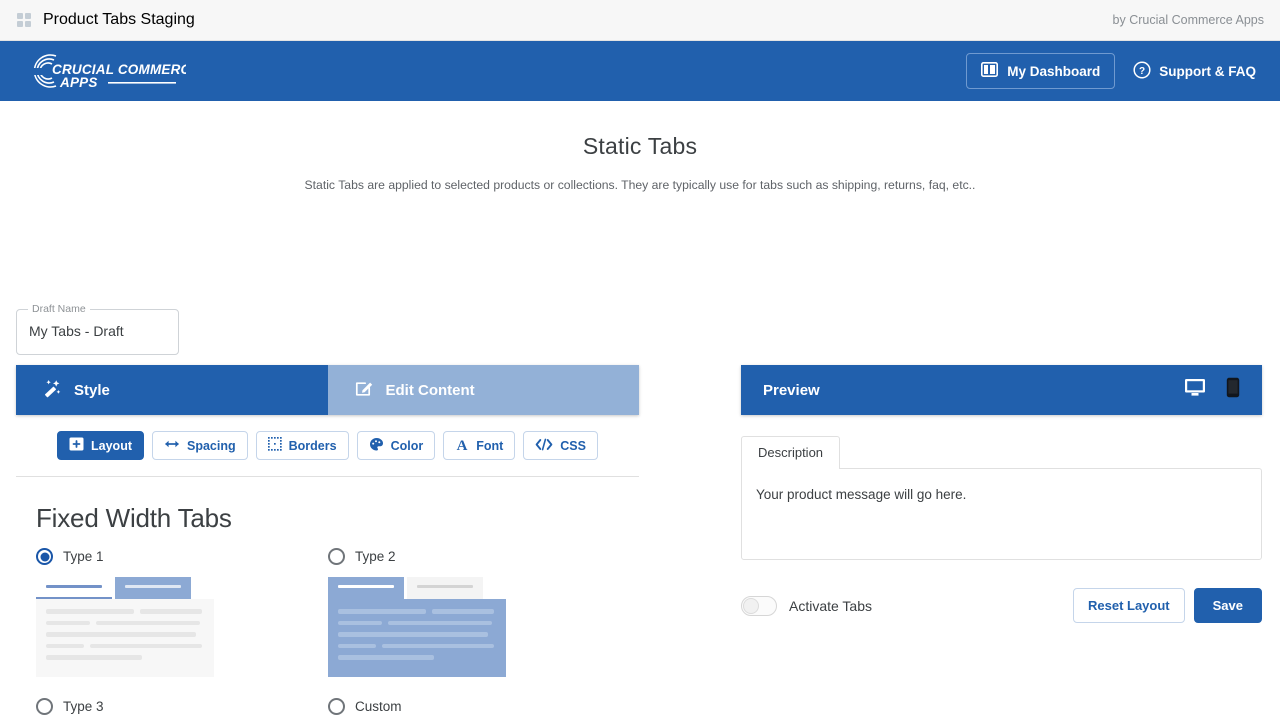 The image size is (1280, 720). I want to click on tab-style: Style, so click(172, 390).